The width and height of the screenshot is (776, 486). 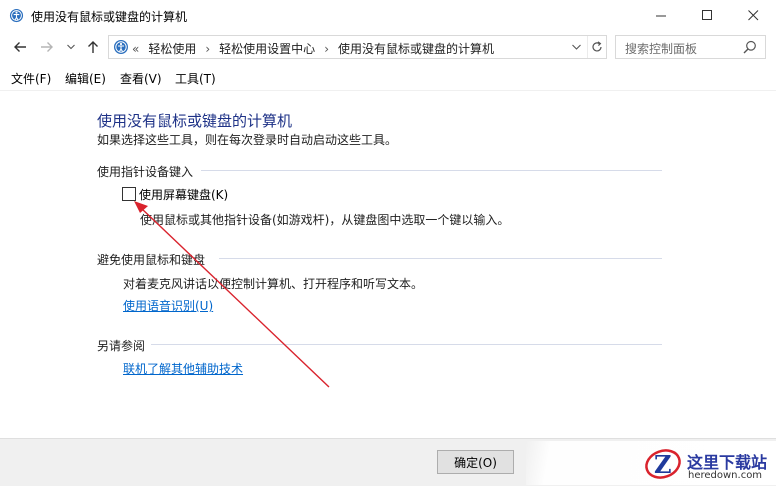 What do you see at coordinates (388, 15) in the screenshot?
I see `title-bar: 使用没有鼠标或键盘的计算机` at bounding box center [388, 15].